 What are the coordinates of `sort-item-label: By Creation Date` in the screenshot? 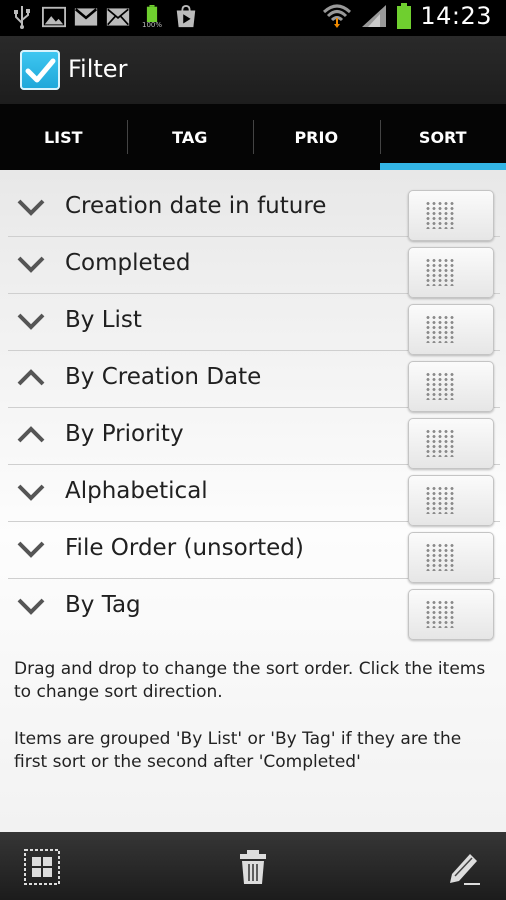 It's located at (163, 377).